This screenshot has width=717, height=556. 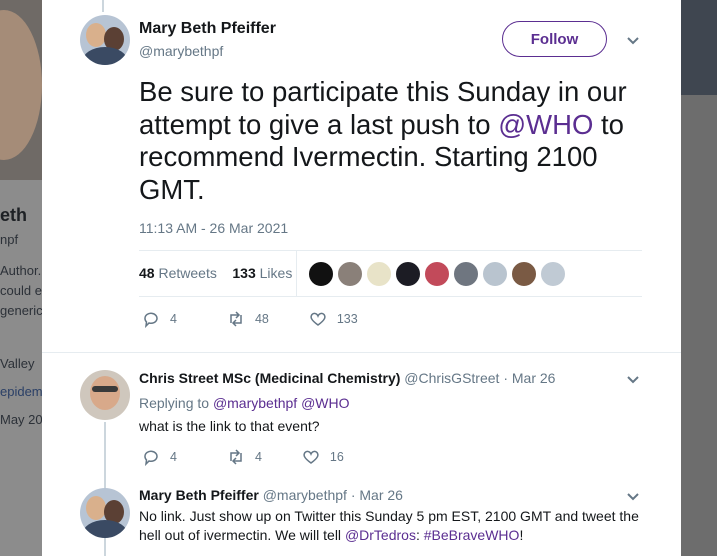 What do you see at coordinates (229, 426) in the screenshot?
I see `reply-text: what is the link to that event?` at bounding box center [229, 426].